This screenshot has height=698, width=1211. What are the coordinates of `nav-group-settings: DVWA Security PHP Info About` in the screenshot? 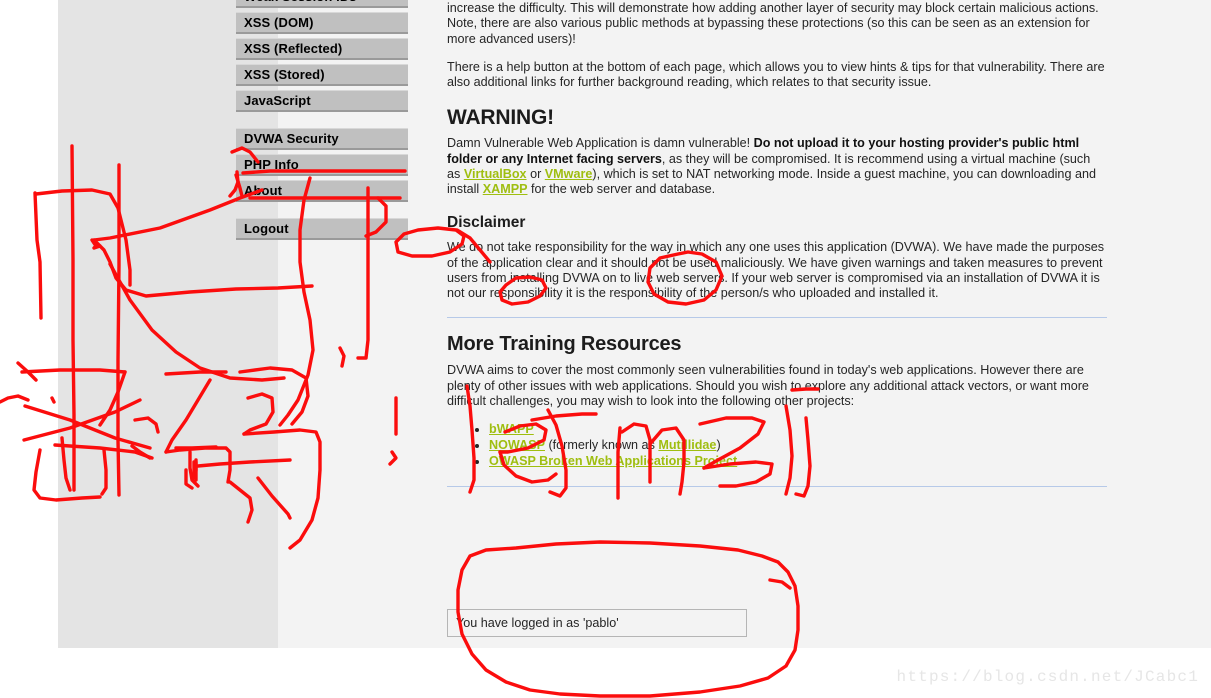 It's located at (322, 165).